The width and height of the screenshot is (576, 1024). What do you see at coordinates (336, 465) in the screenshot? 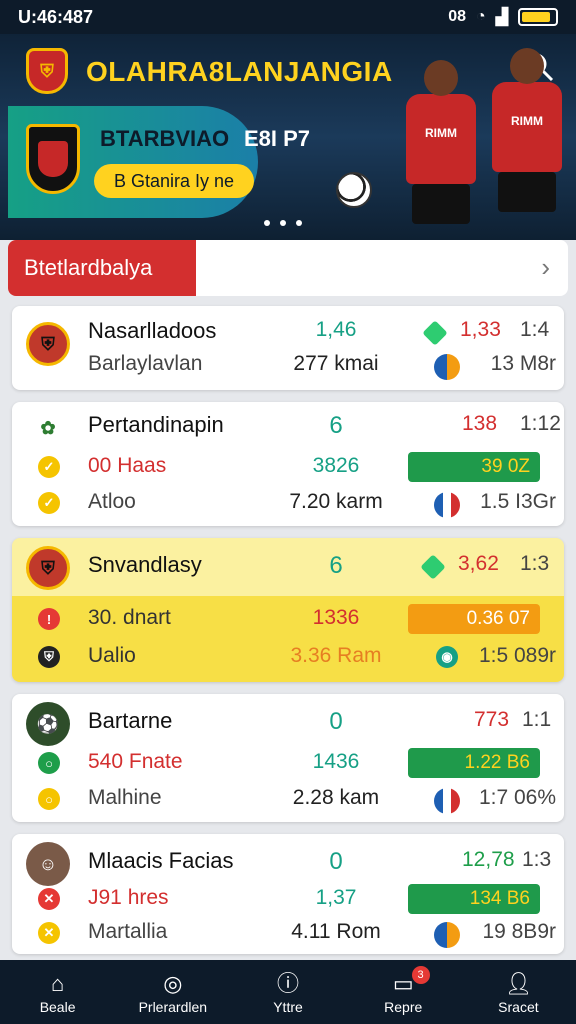
I see `row-value: 3826` at bounding box center [336, 465].